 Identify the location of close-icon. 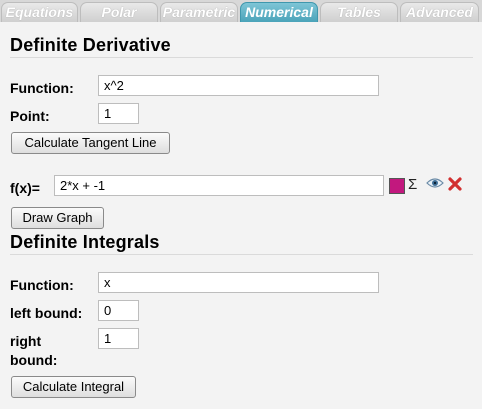
(455, 186).